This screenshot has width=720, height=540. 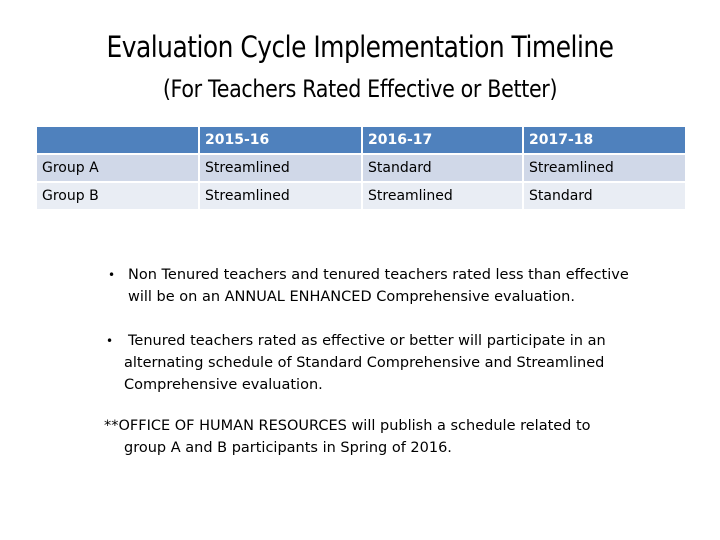 I want to click on row-label-group-b: Group B, so click(x=117, y=196).